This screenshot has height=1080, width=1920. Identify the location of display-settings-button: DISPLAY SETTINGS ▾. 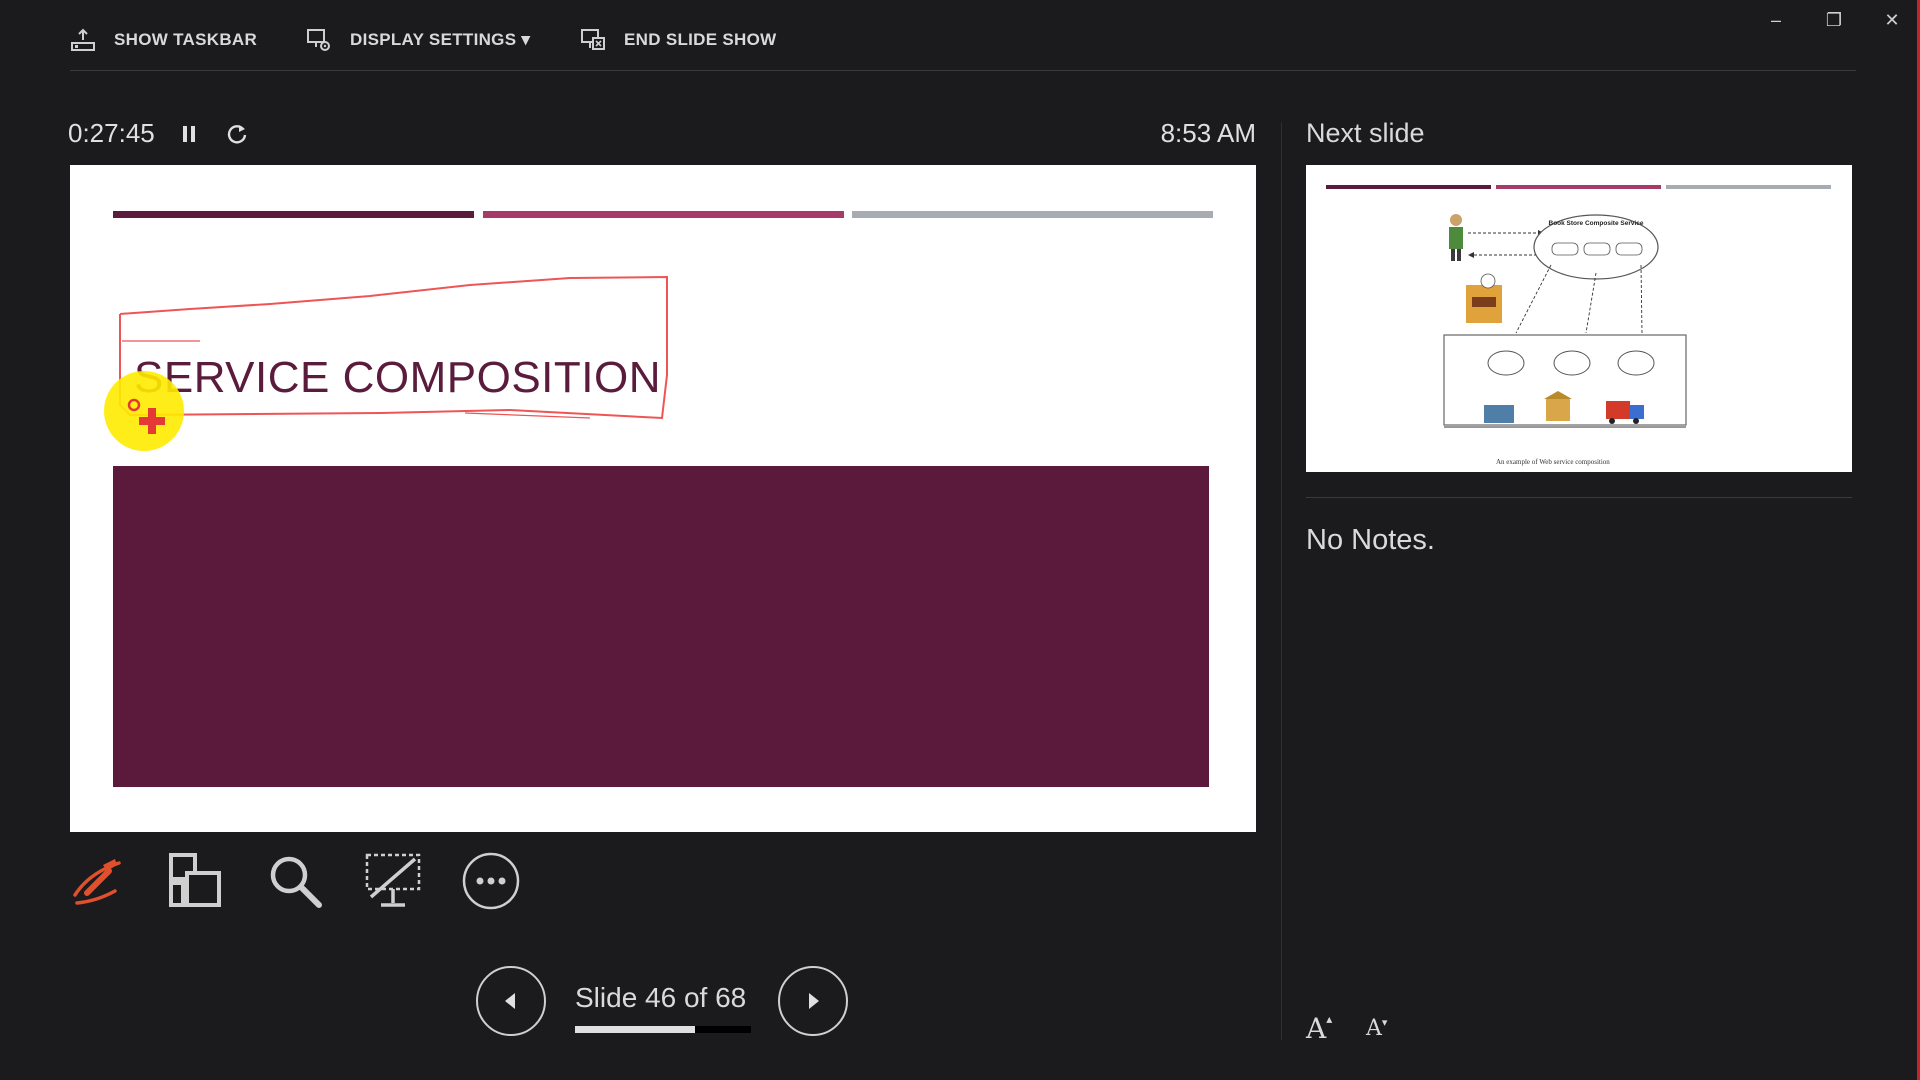
(418, 40).